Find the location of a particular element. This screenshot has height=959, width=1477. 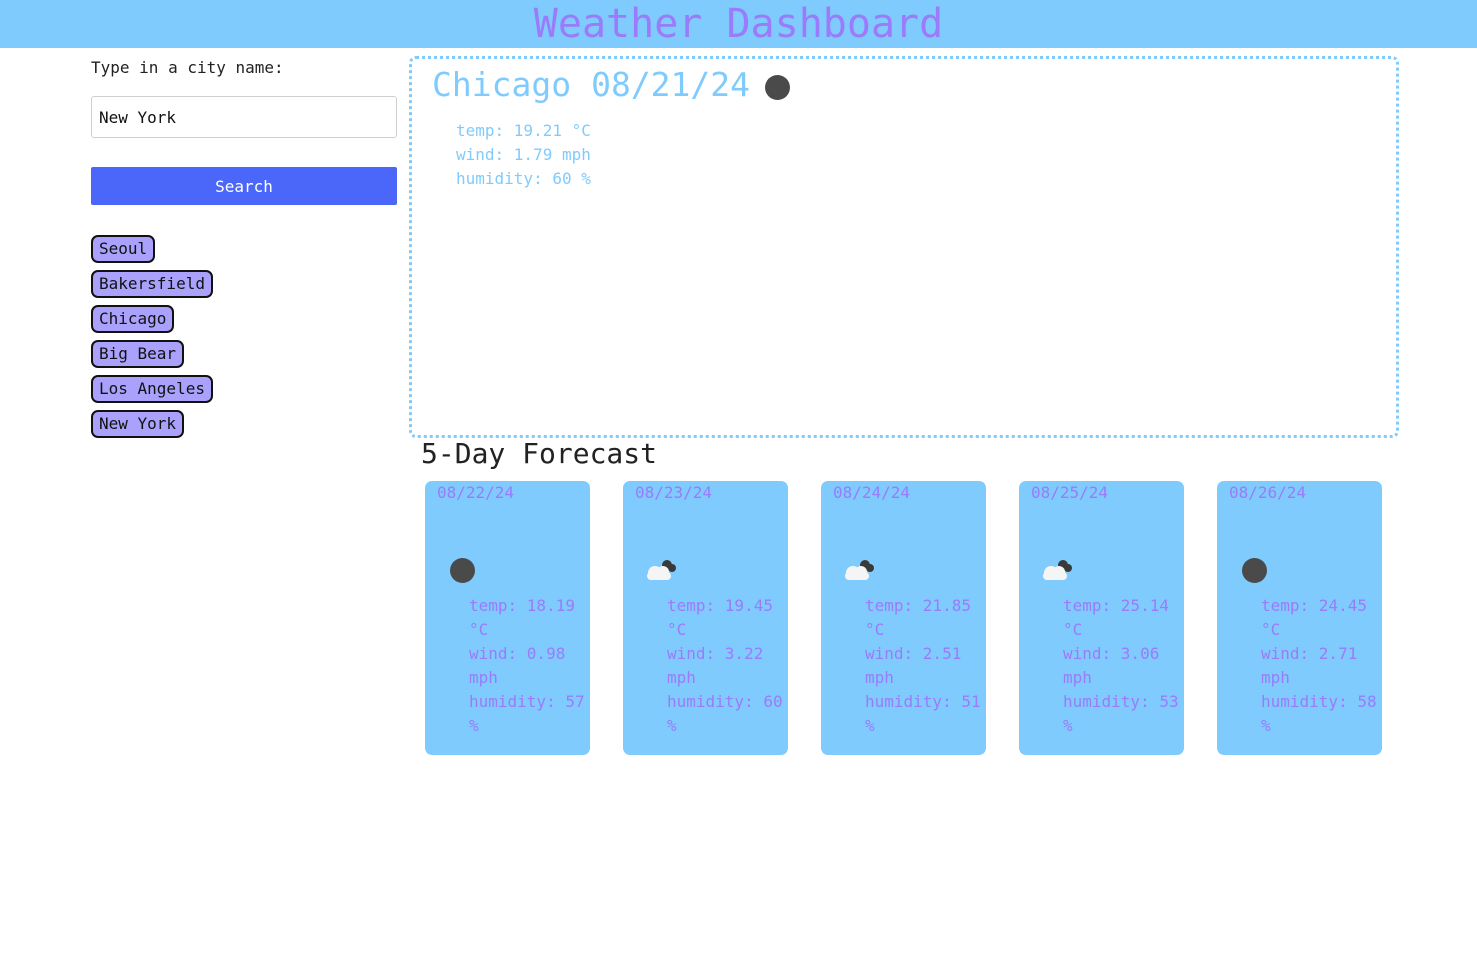

forecast-temp: temp: 21.85 °C is located at coordinates (918, 617).